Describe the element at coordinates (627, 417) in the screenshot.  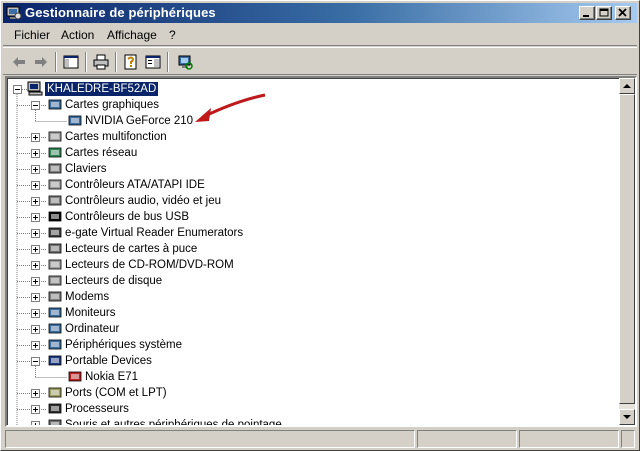
I see `scroll-down-button` at that location.